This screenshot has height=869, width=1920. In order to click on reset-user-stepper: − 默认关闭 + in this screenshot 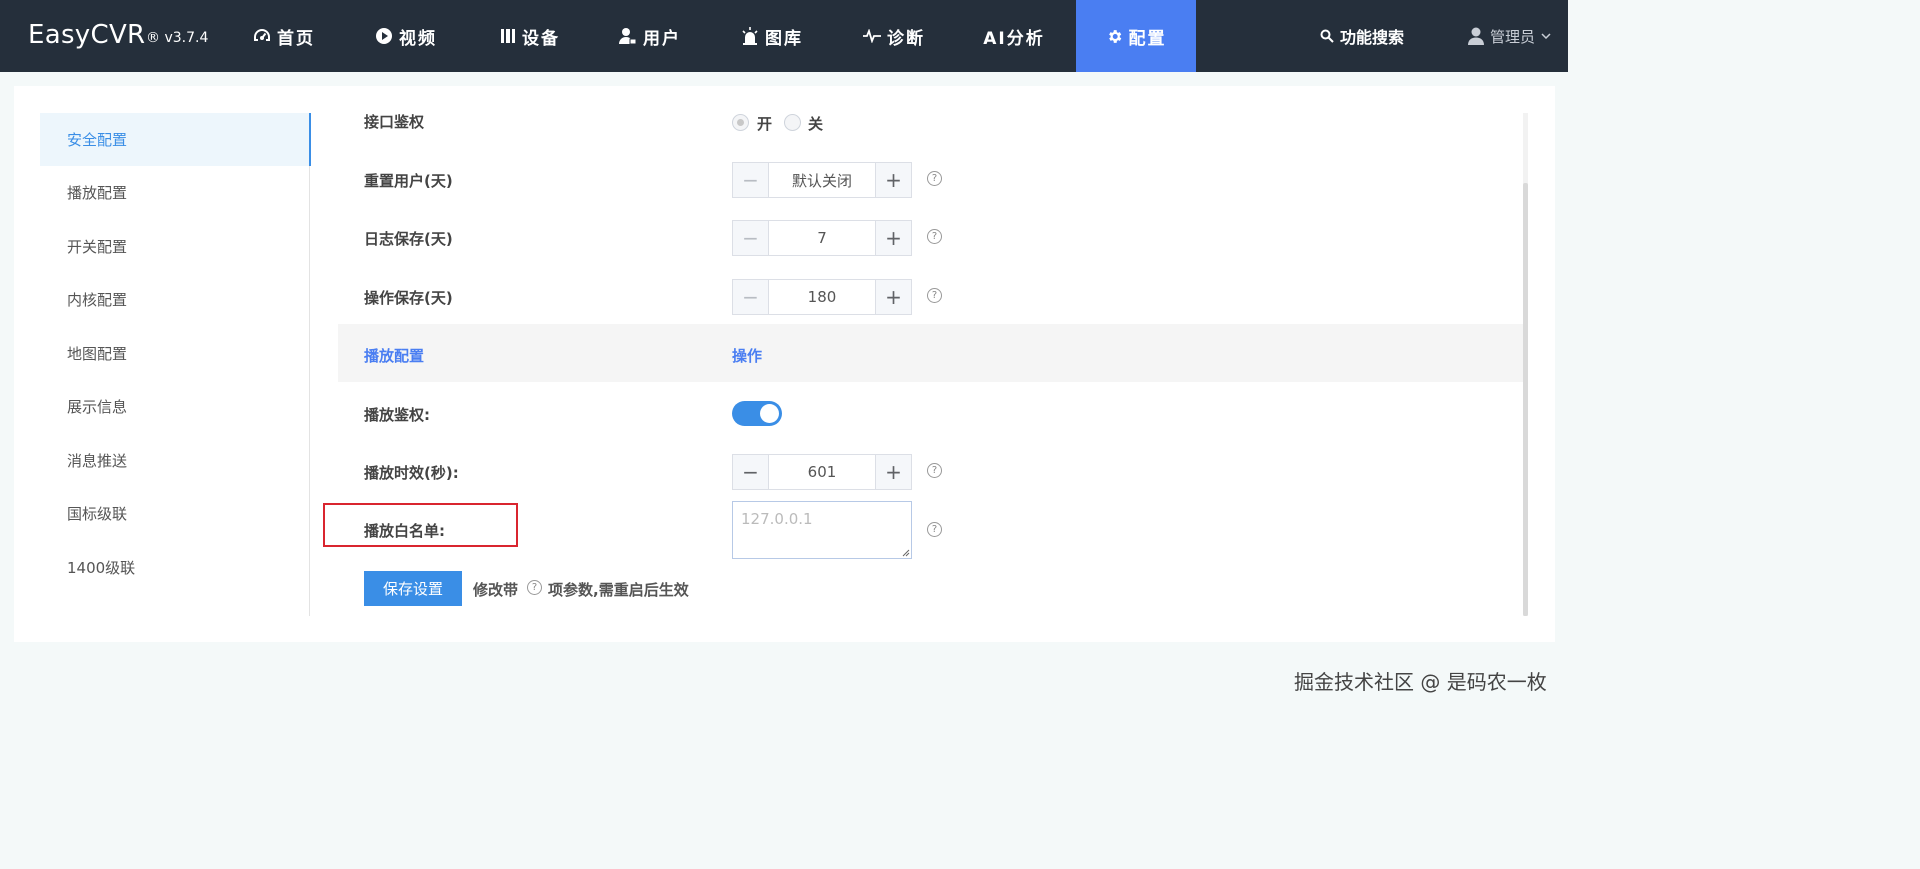, I will do `click(822, 180)`.